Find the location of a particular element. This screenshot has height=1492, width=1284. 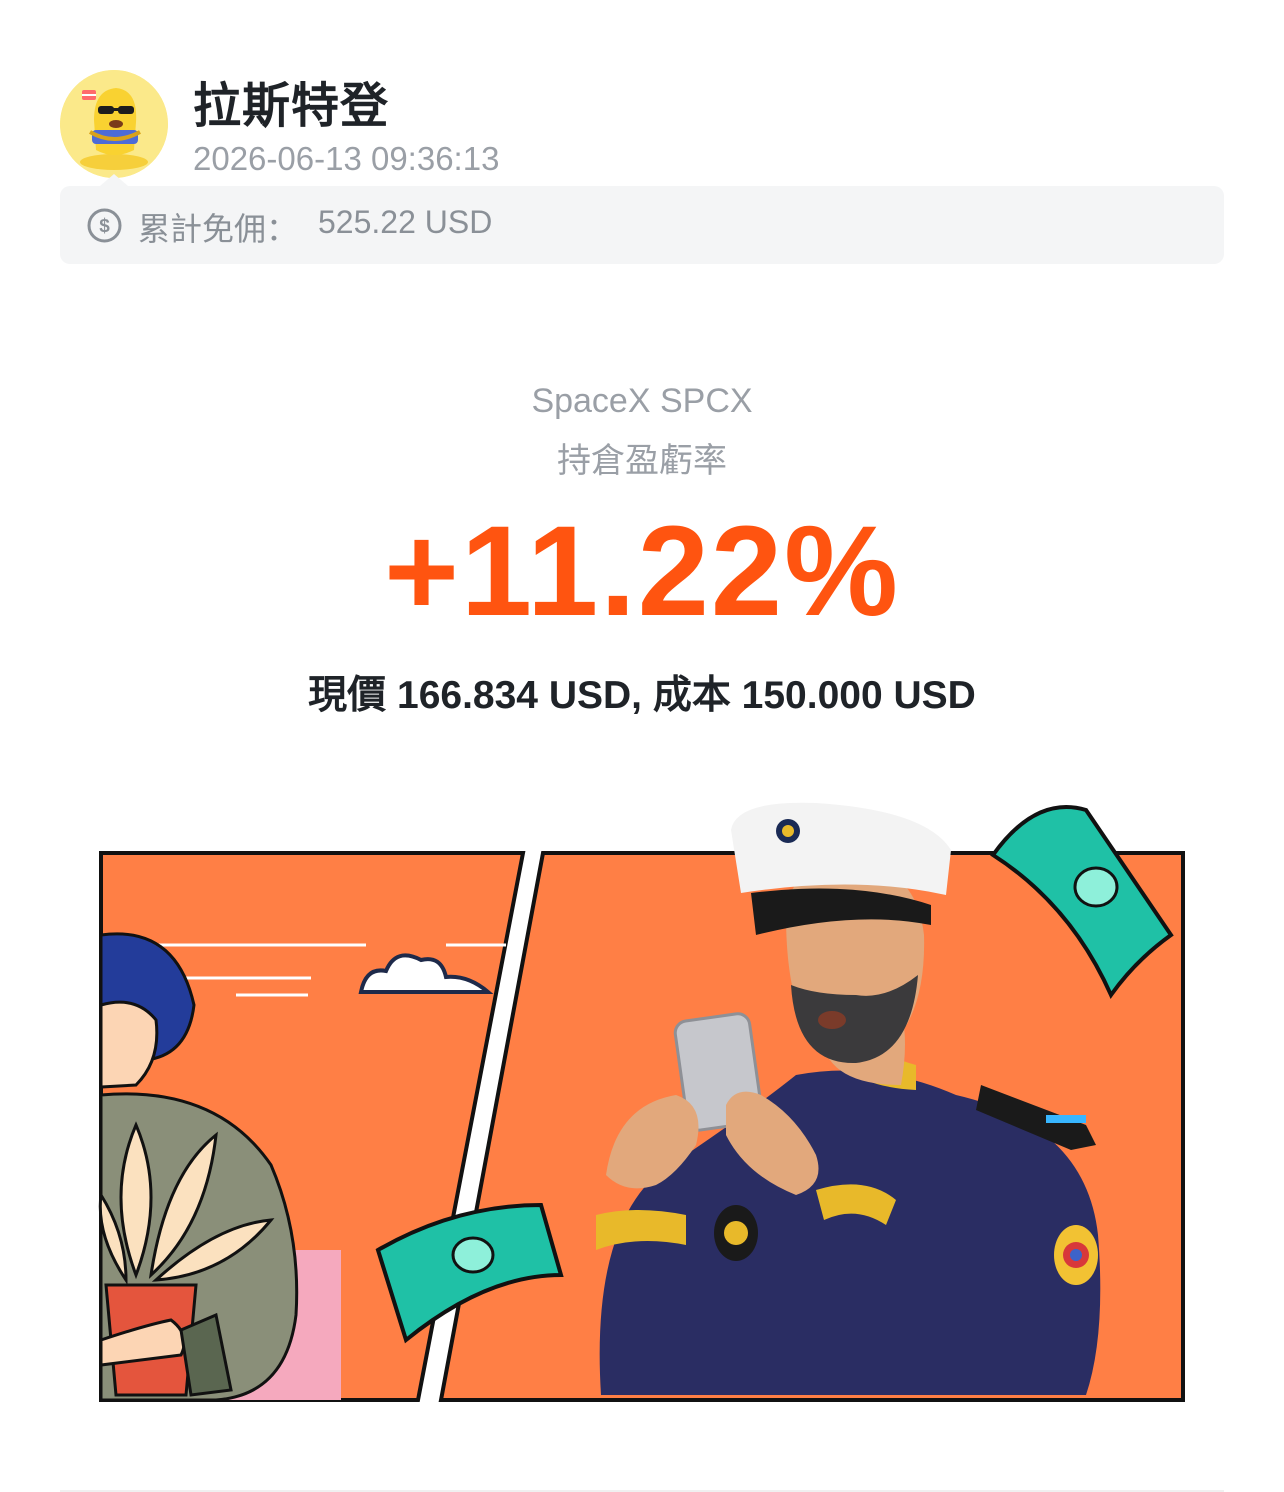

bubble-tail is located at coordinates (114, 180).